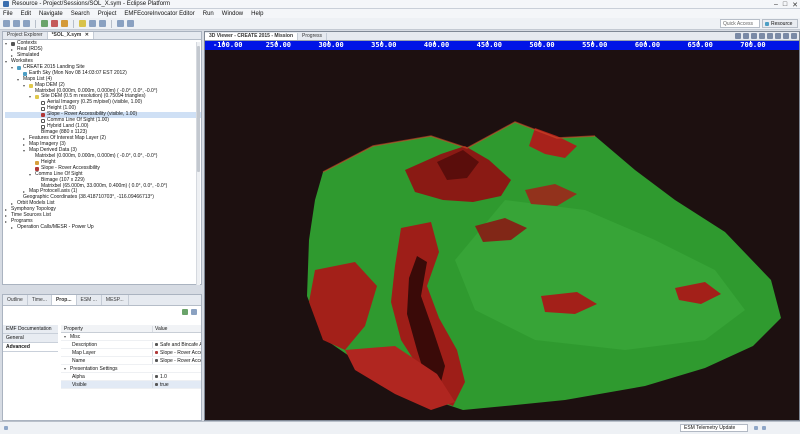 Image resolution: width=800 pixels, height=434 pixels. What do you see at coordinates (51, 14) in the screenshot?
I see `menu-item: Navigate` at bounding box center [51, 14].